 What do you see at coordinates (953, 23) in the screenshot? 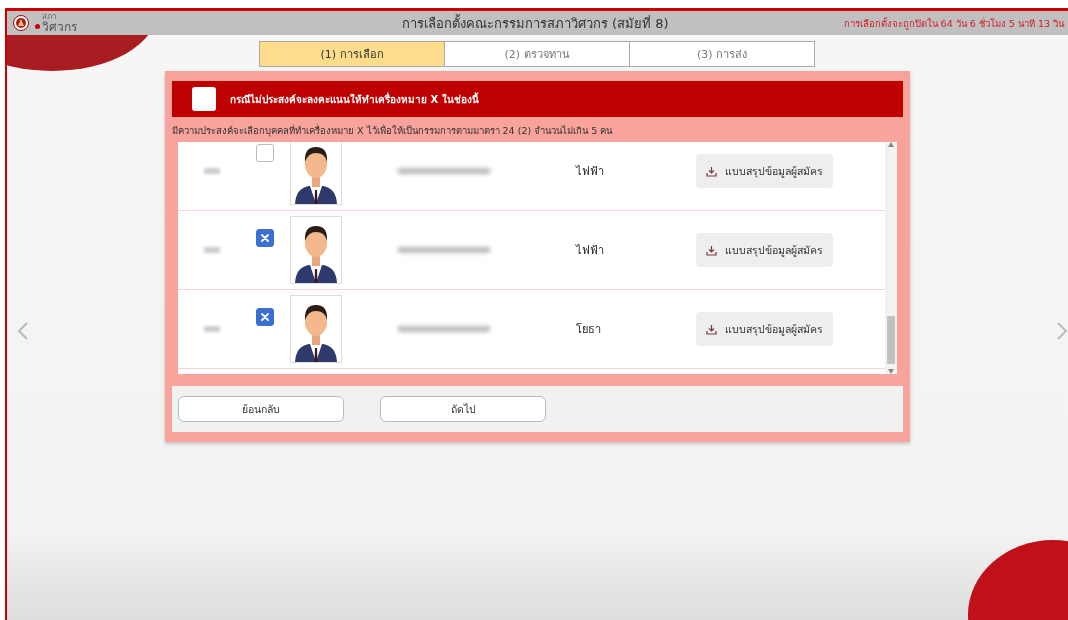
I see `countdown-text: การเลือกตั้งจะถูกปิดใน 64 วัน 6 ชั่วโมง 5 นาที 13 วิน` at bounding box center [953, 23].